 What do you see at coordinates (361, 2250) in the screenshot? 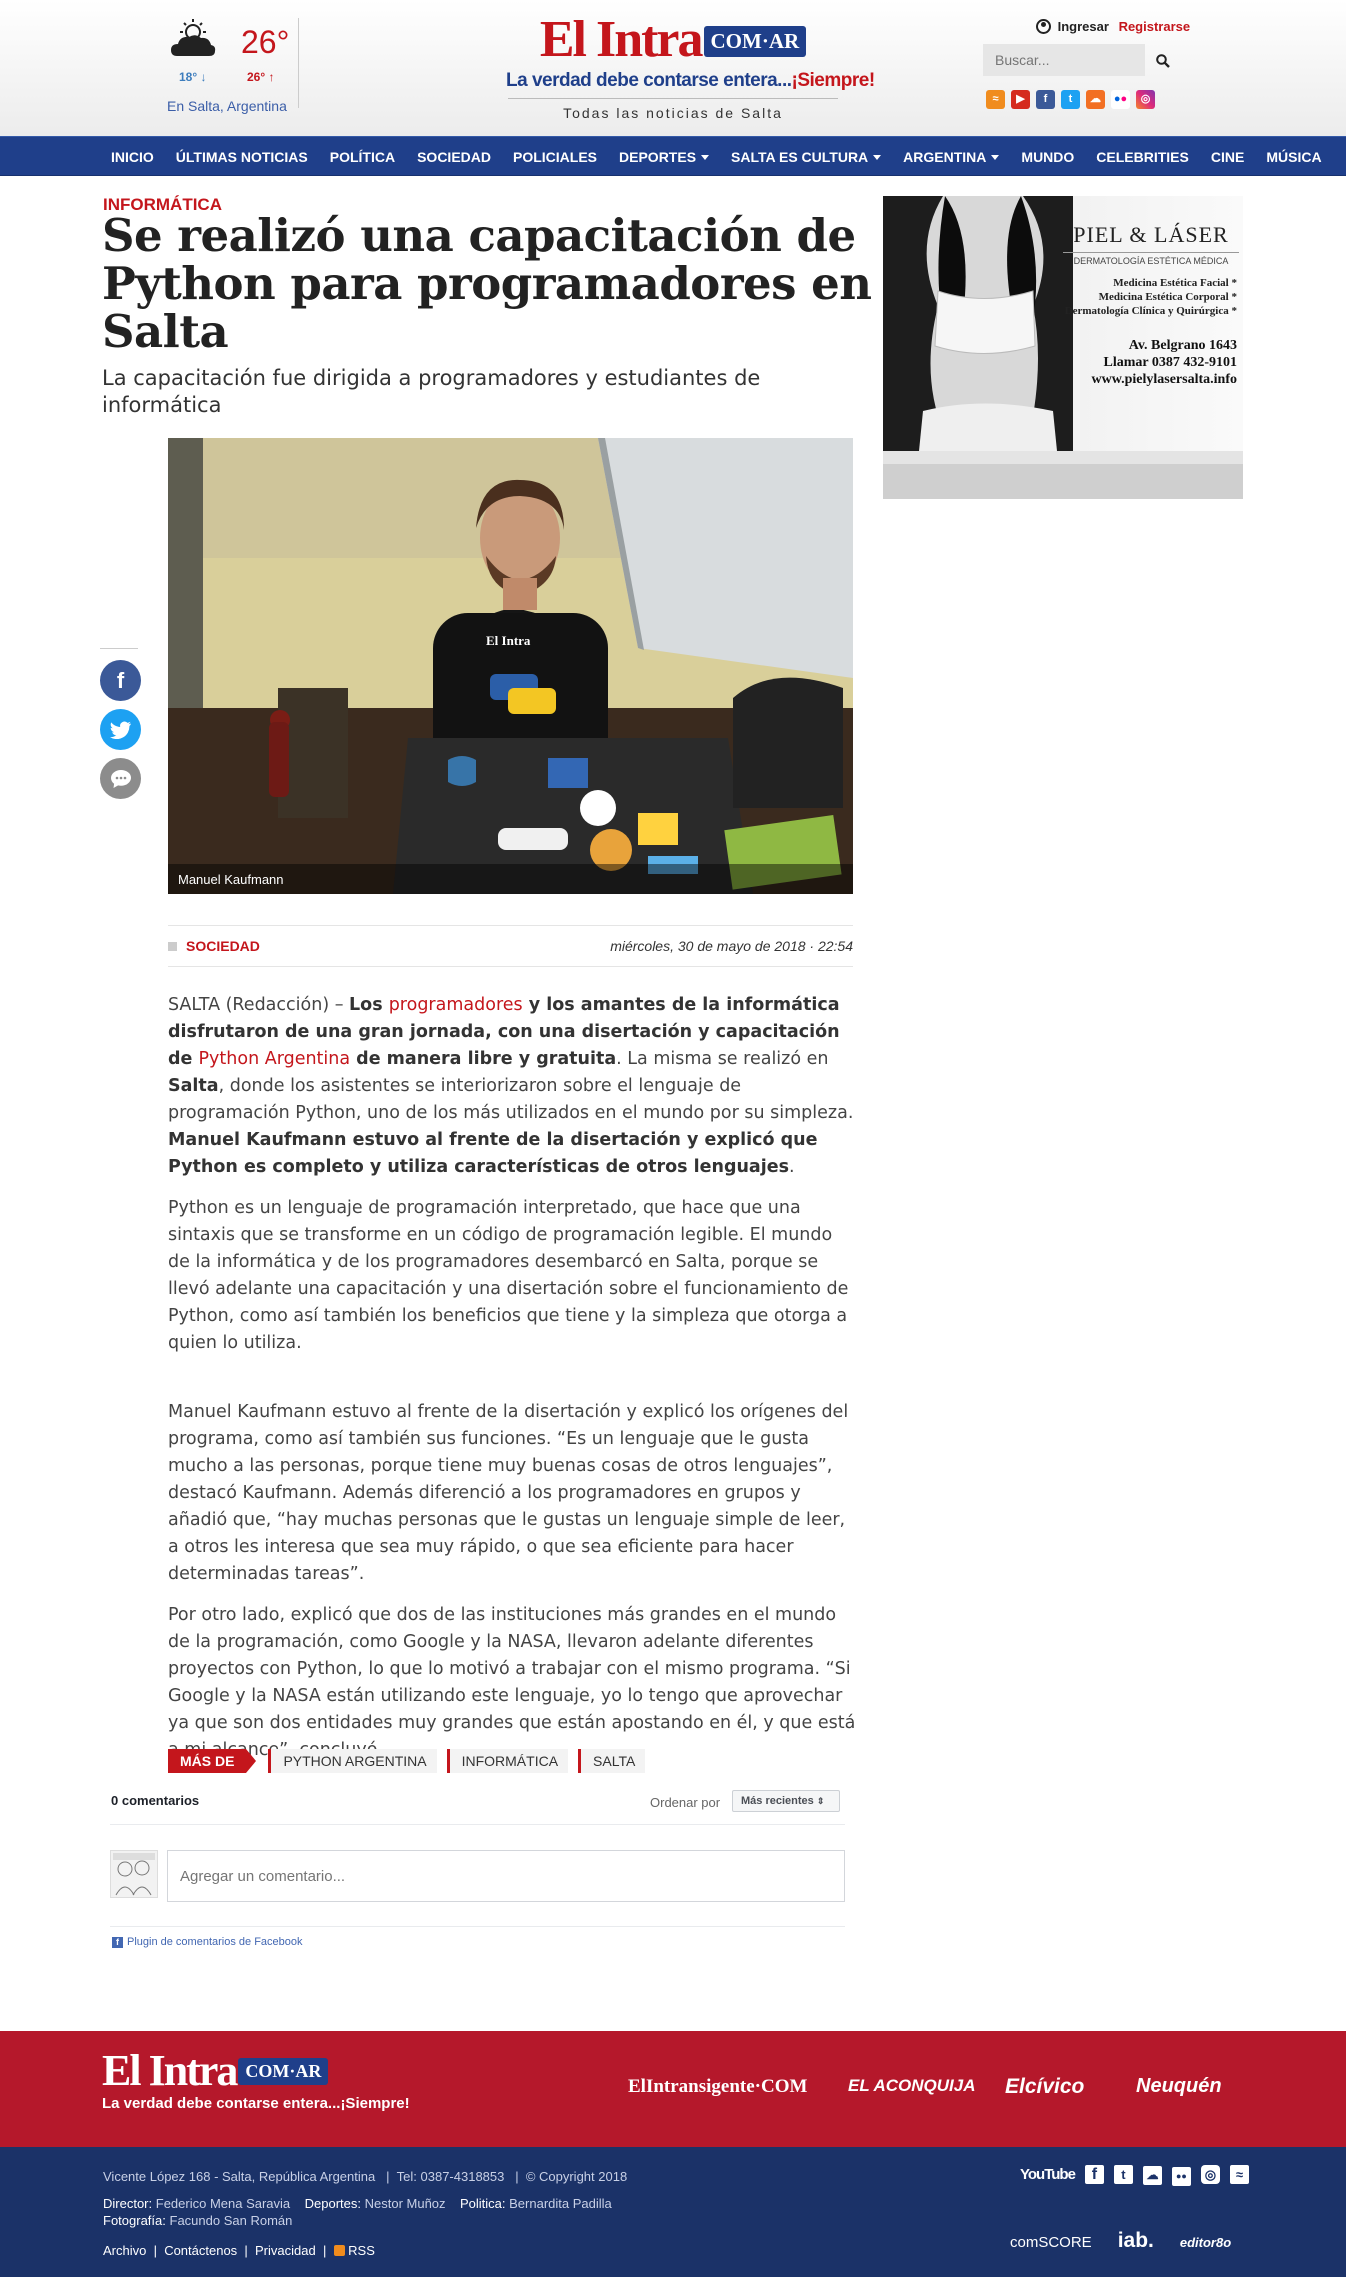
I see `footer-link-rss: RSS` at bounding box center [361, 2250].